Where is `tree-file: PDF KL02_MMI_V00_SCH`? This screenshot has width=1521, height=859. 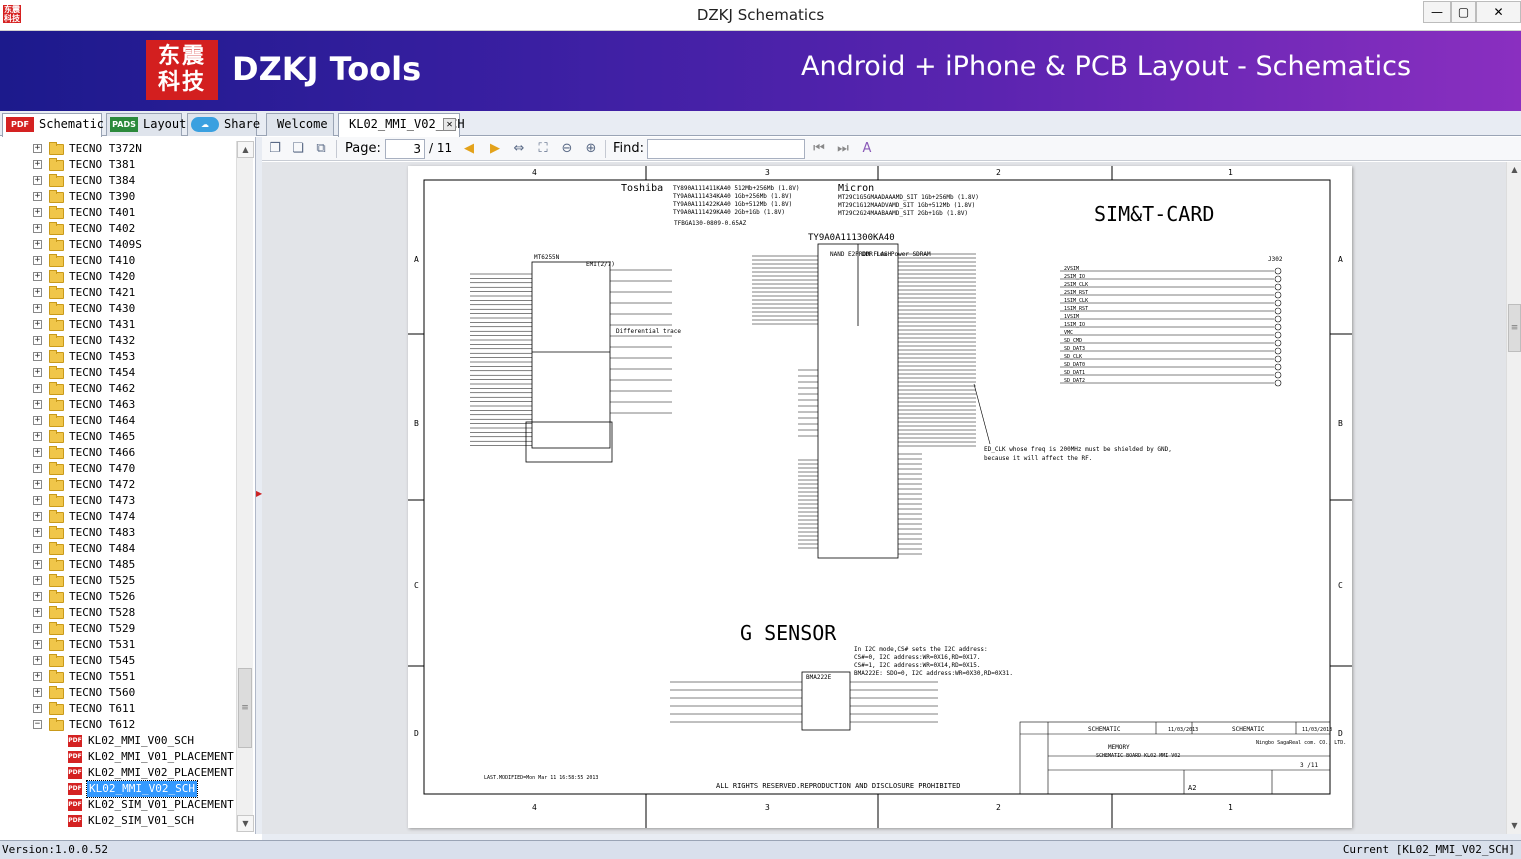 tree-file: PDF KL02_MMI_V00_SCH is located at coordinates (118, 741).